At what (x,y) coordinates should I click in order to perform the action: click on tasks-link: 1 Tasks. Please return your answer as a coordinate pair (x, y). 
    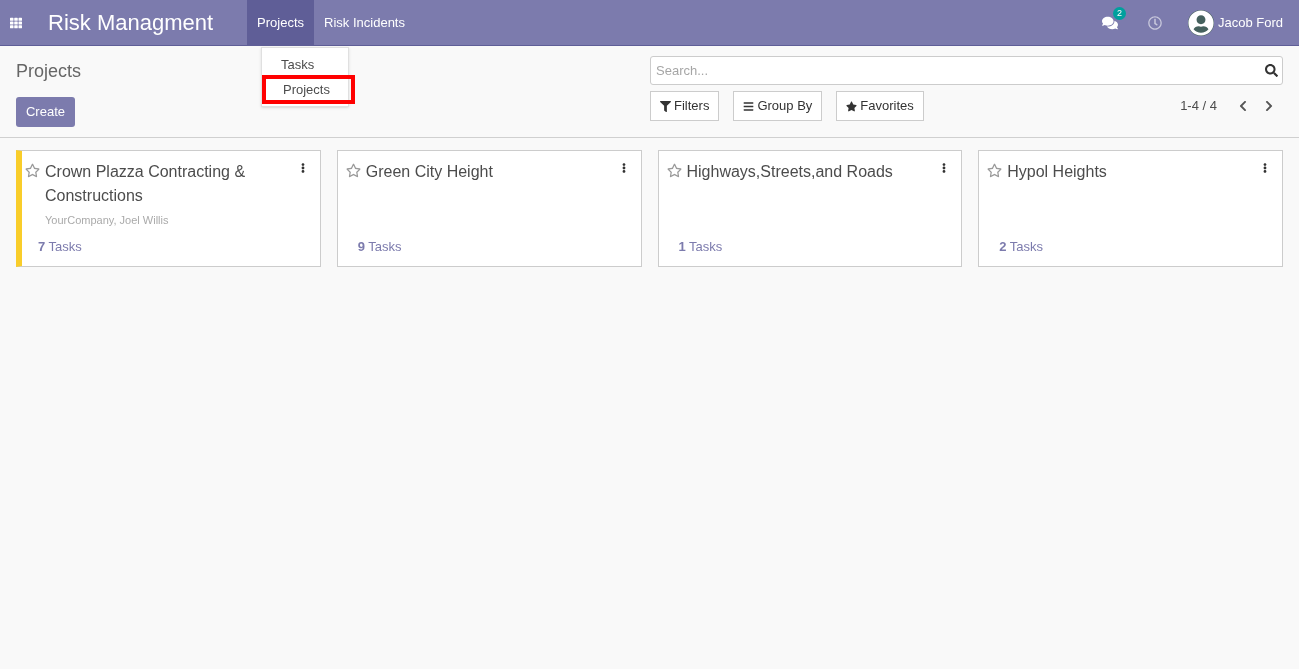
    Looking at the image, I should click on (700, 246).